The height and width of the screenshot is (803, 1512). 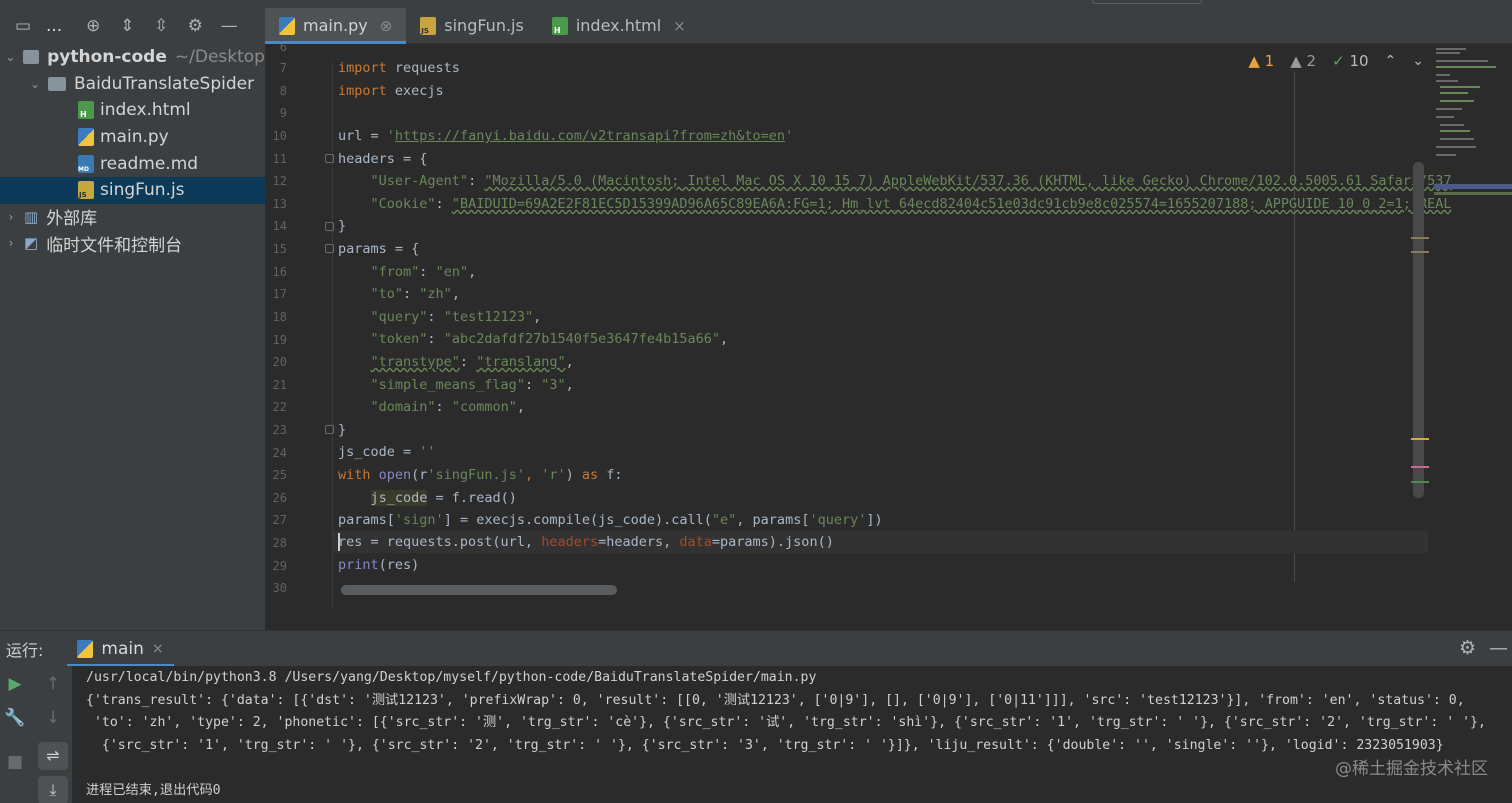 What do you see at coordinates (36, 734) in the screenshot?
I see `run-toolbar: ▶ ↑ 🔧 ↓ ■ ⇌ ⤓` at bounding box center [36, 734].